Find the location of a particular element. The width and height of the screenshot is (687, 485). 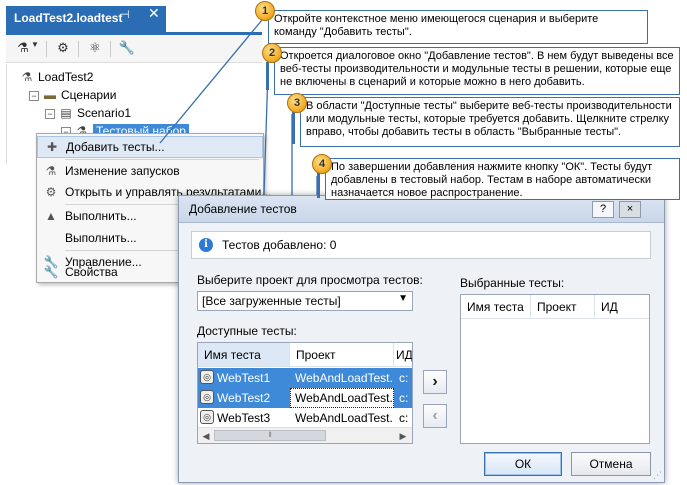

add-selected-button: › is located at coordinates (435, 382).